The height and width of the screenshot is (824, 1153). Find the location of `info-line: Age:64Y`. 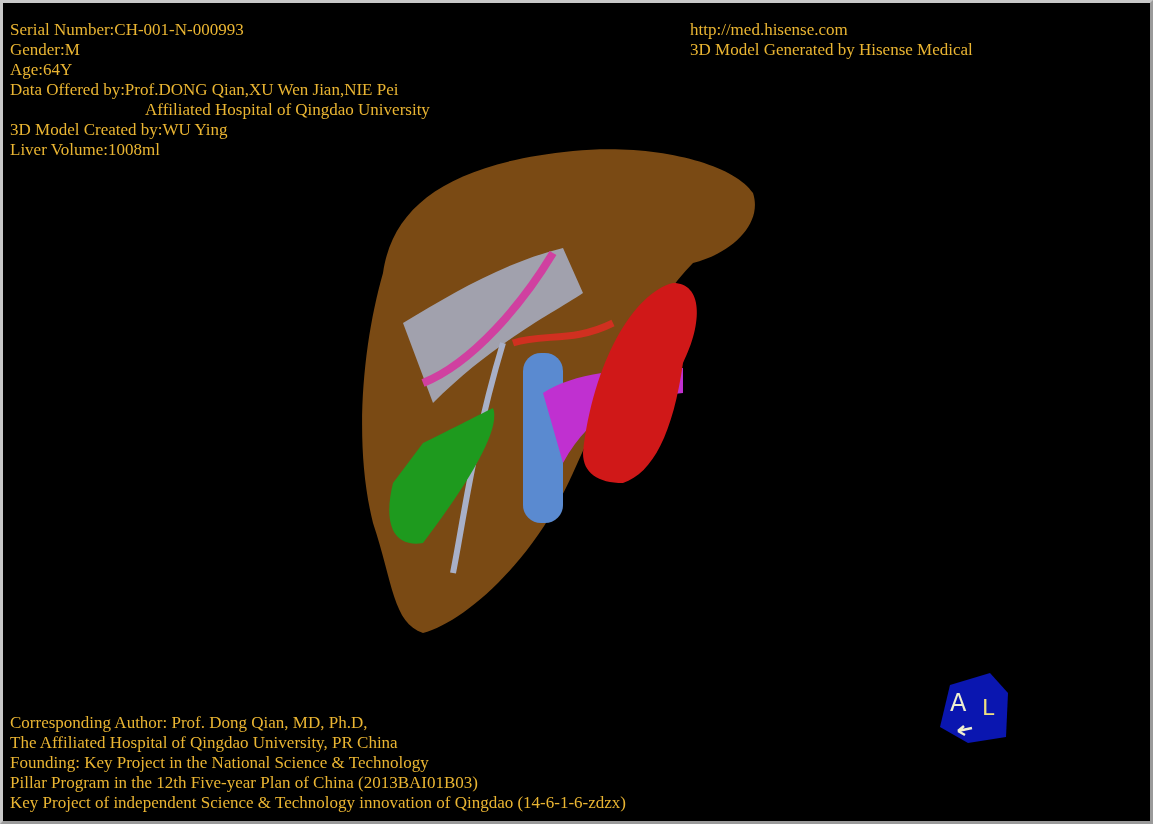

info-line: Age:64Y is located at coordinates (42, 70).